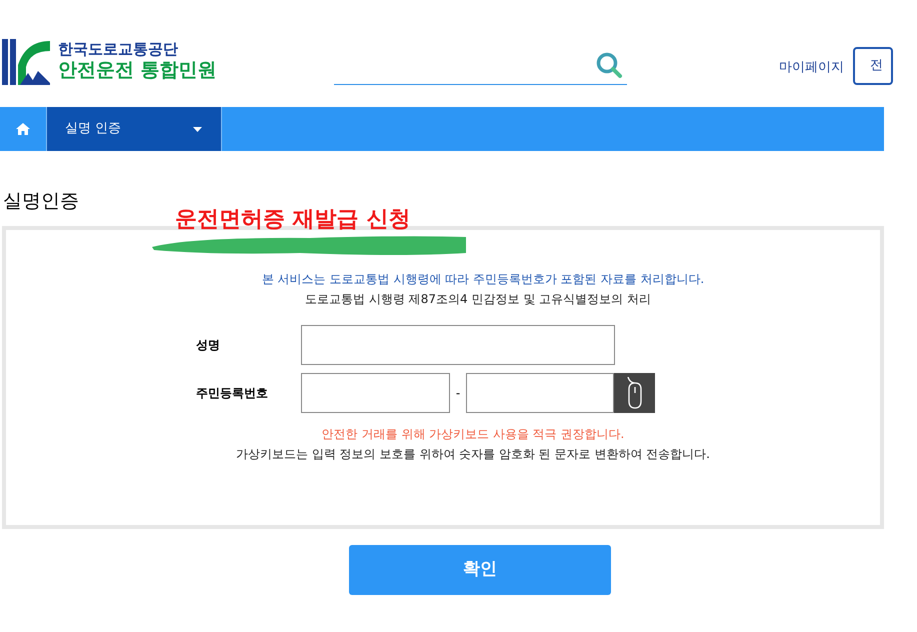  Describe the element at coordinates (232, 393) in the screenshot. I see `resident-number-label: 주민등록번호` at that location.